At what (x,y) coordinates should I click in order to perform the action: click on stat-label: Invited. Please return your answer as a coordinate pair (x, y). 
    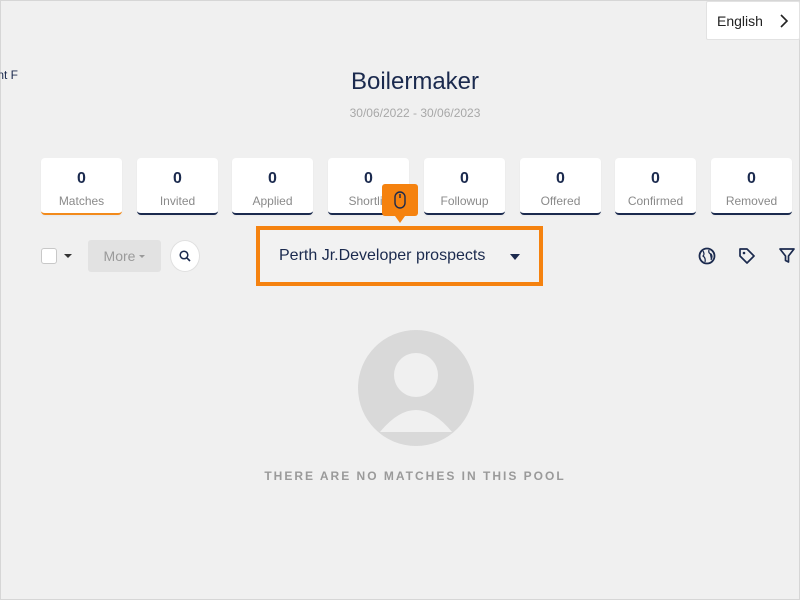
    Looking at the image, I should click on (177, 201).